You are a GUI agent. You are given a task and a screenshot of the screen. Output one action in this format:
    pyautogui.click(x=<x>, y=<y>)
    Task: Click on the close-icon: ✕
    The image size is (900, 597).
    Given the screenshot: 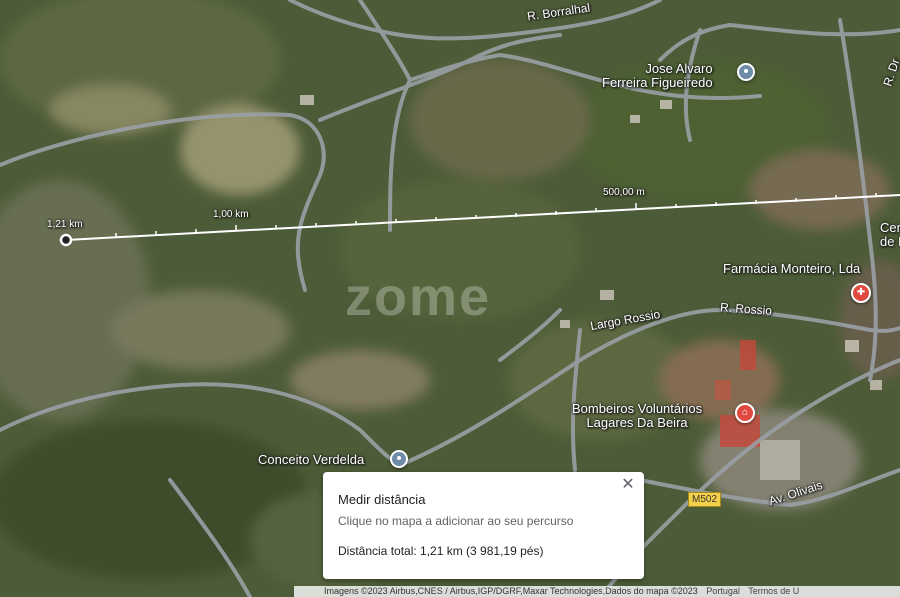 What is the action you would take?
    pyautogui.click(x=628, y=485)
    